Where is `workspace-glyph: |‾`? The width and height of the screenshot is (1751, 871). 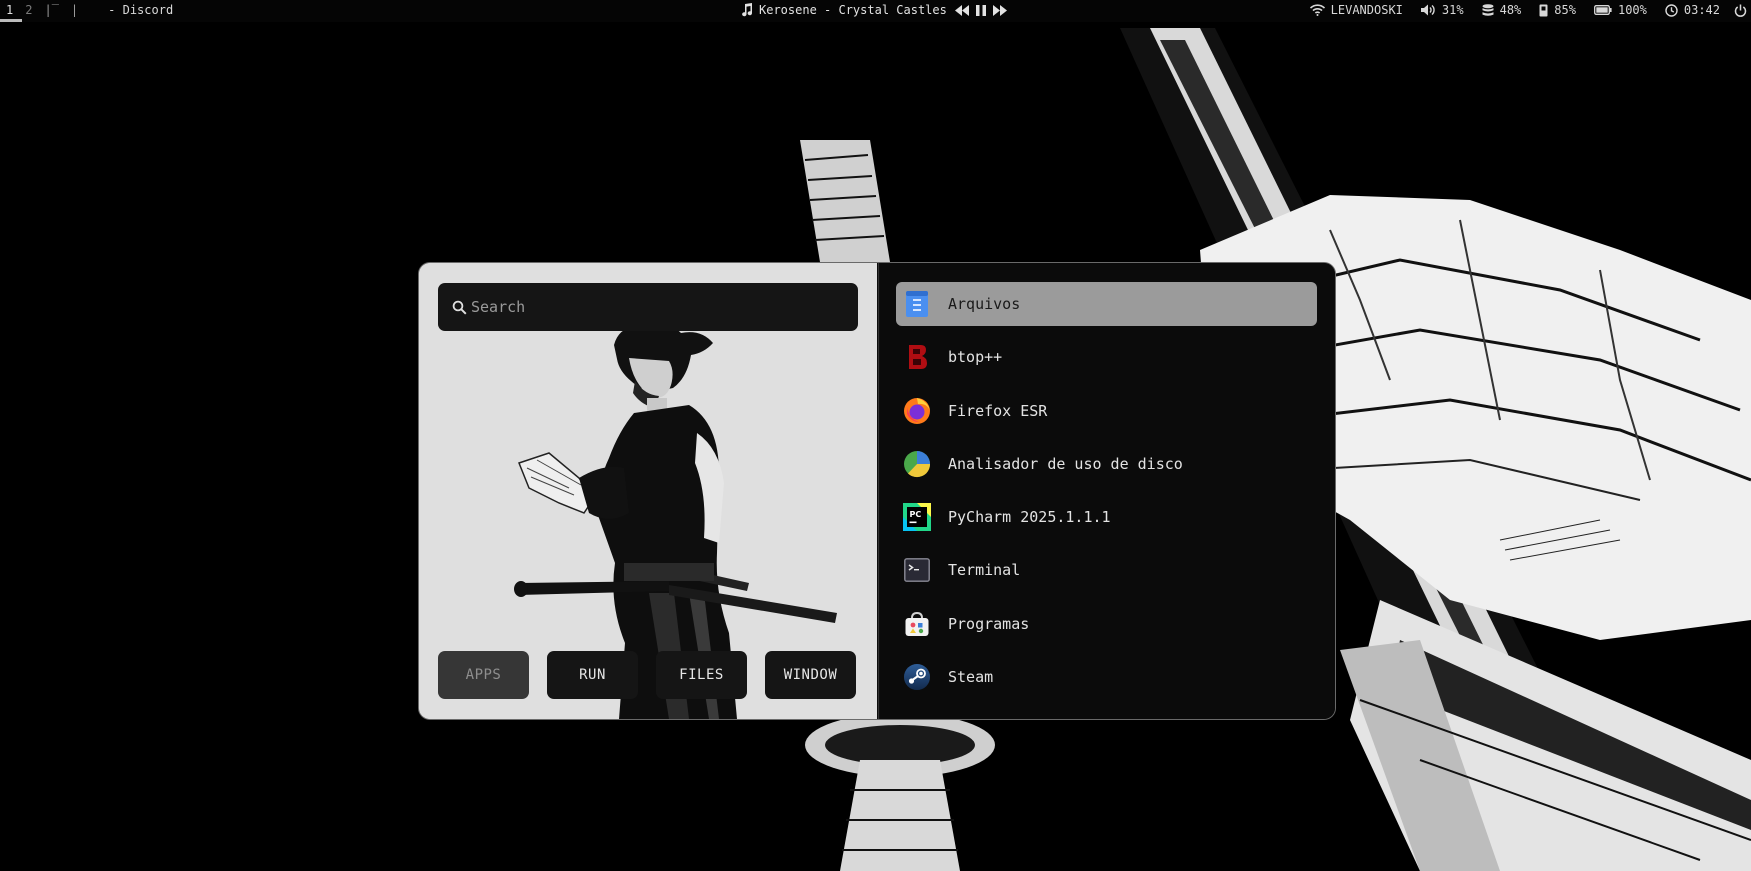
workspace-glyph: |‾ is located at coordinates (51, 10).